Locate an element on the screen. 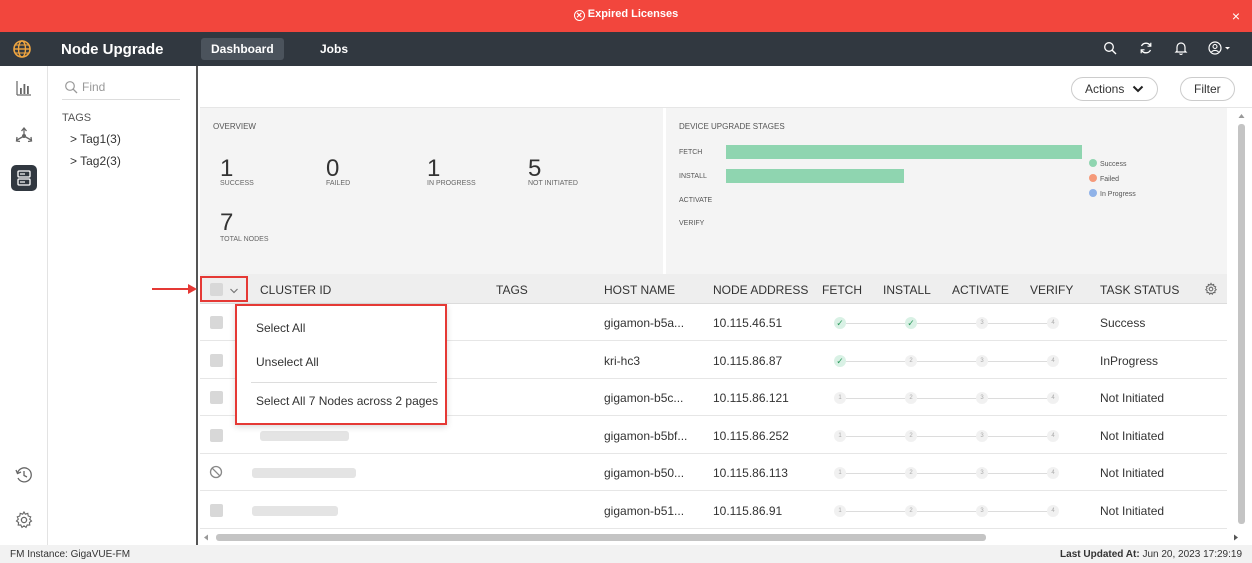 The image size is (1252, 563). horizontal-scrollbar is located at coordinates (721, 537).